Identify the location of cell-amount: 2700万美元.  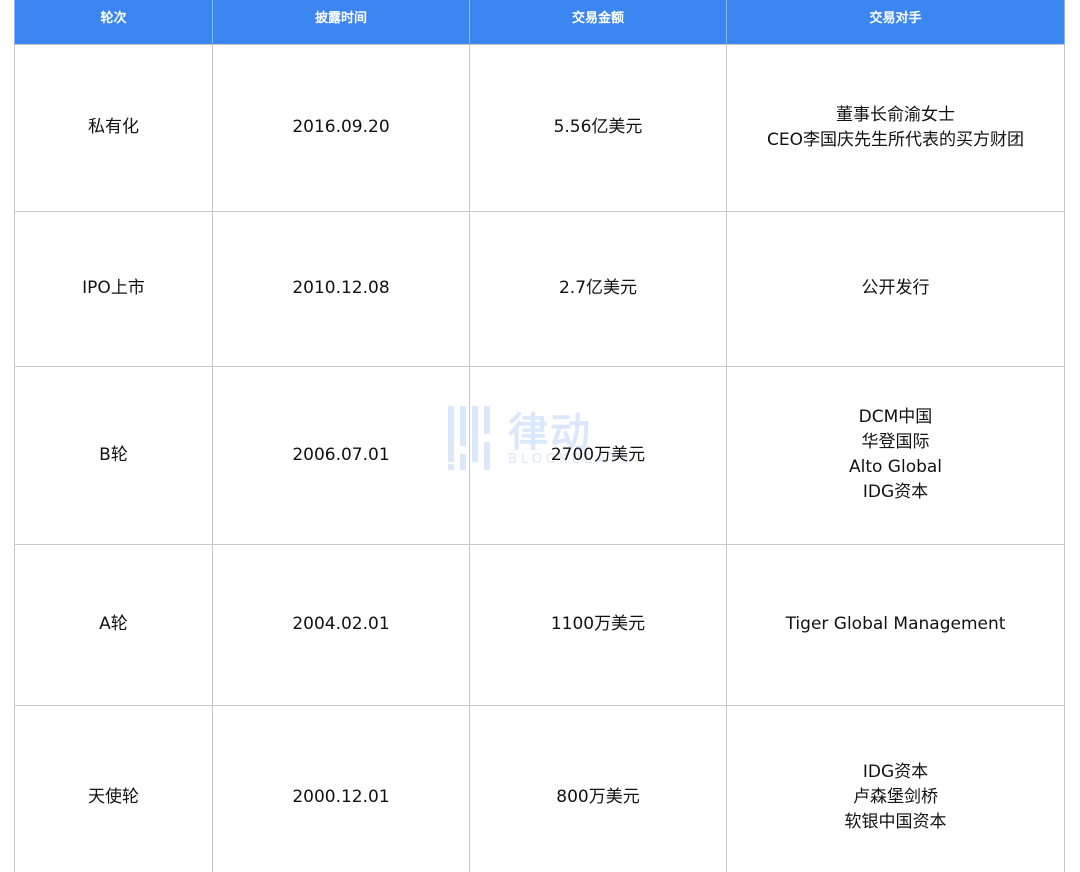
(598, 455).